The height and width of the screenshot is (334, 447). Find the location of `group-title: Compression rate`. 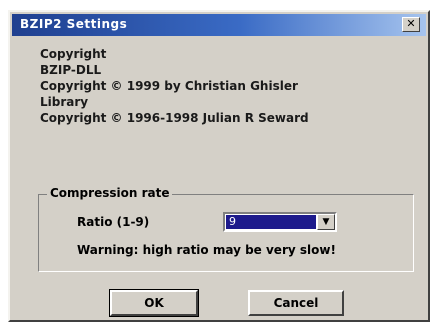

group-title: Compression rate is located at coordinates (110, 193).